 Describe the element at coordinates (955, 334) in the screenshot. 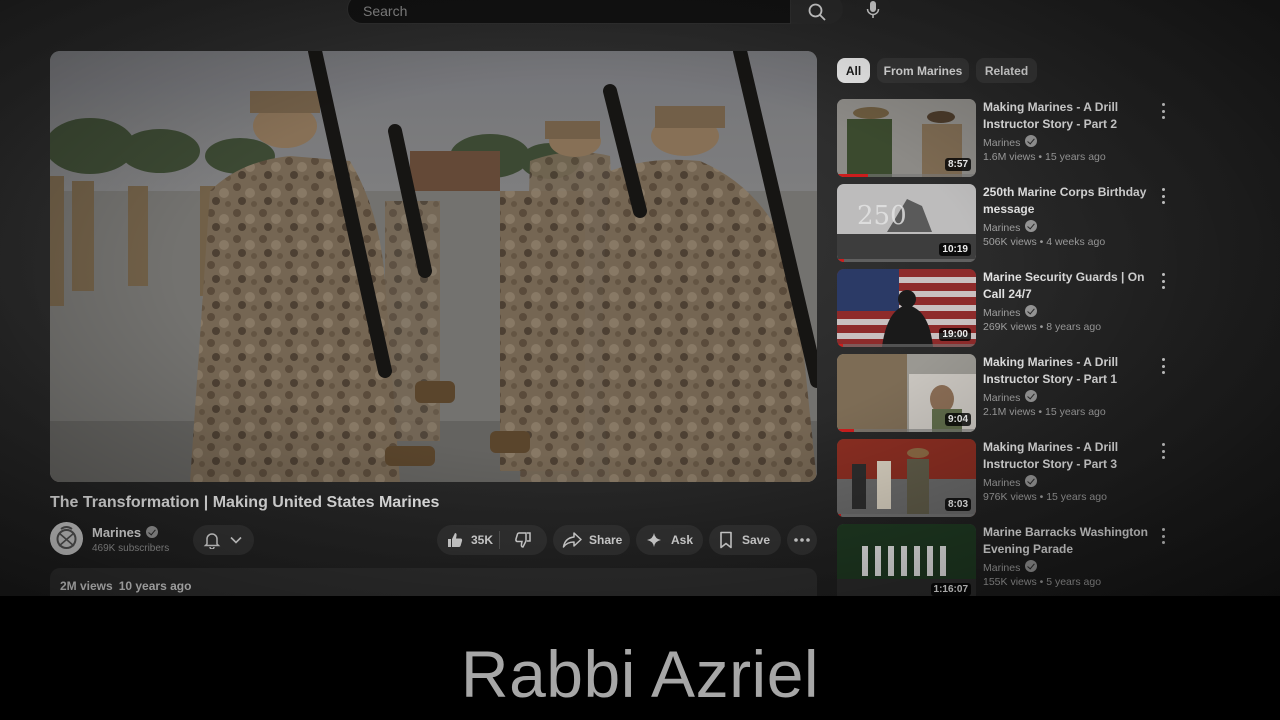

I see `video-duration: 19:00` at that location.